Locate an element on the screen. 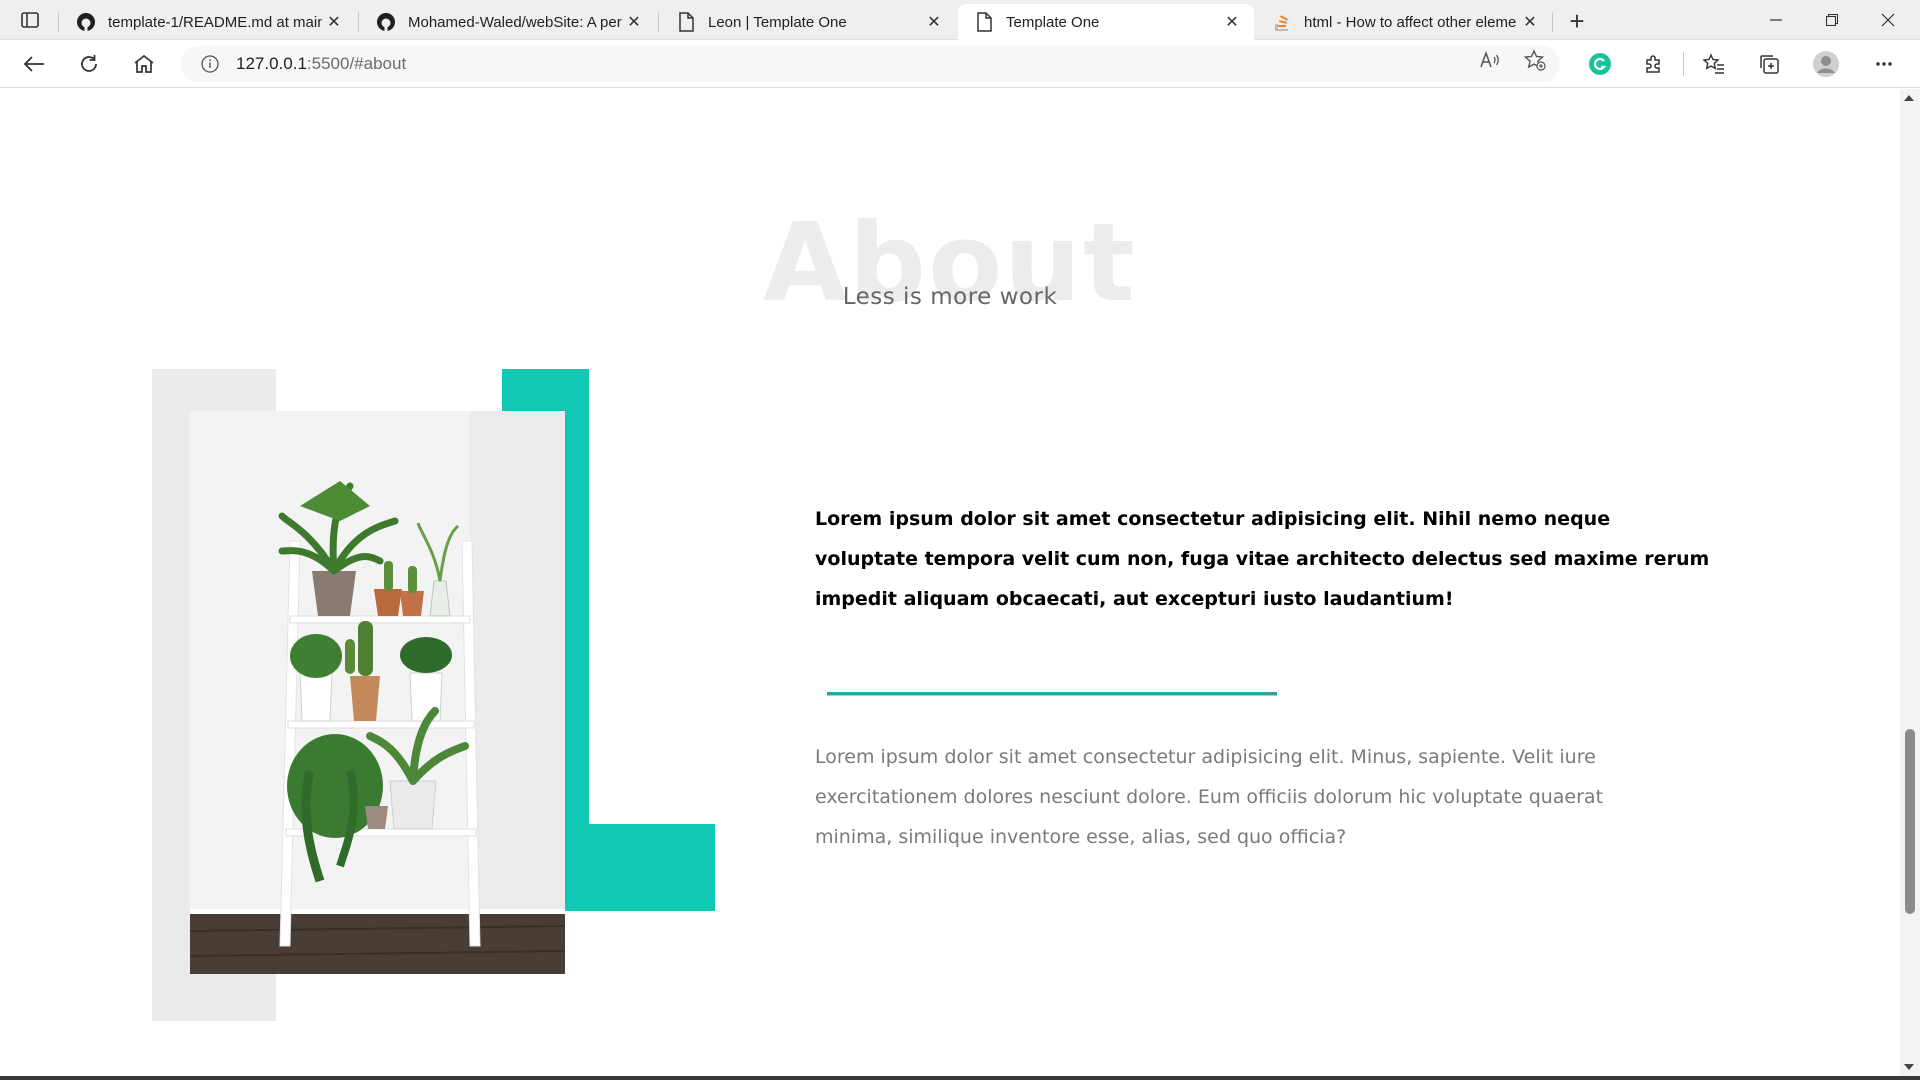 This screenshot has height=1080, width=1920. extensions-icon is located at coordinates (1654, 64).